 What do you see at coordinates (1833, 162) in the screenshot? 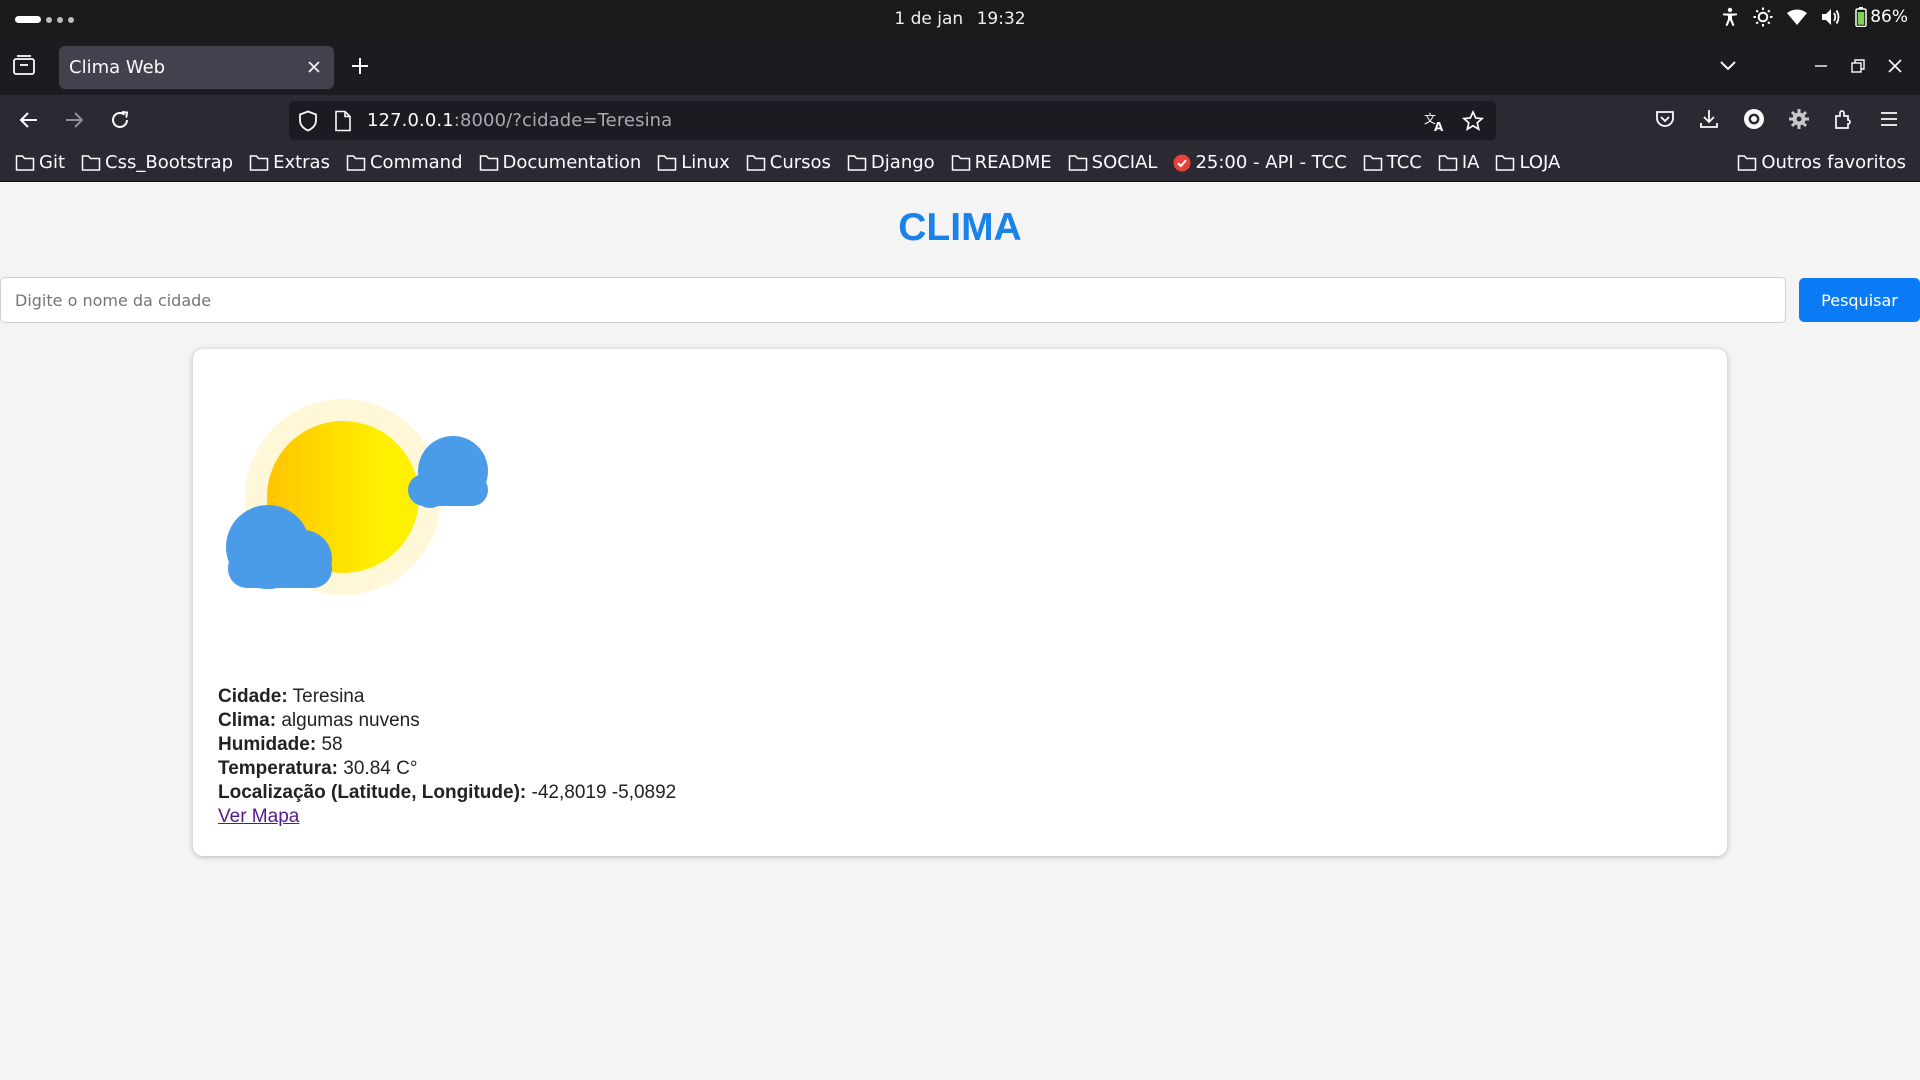
I see `bookmark-other-favorites-label: Outros favoritos` at bounding box center [1833, 162].